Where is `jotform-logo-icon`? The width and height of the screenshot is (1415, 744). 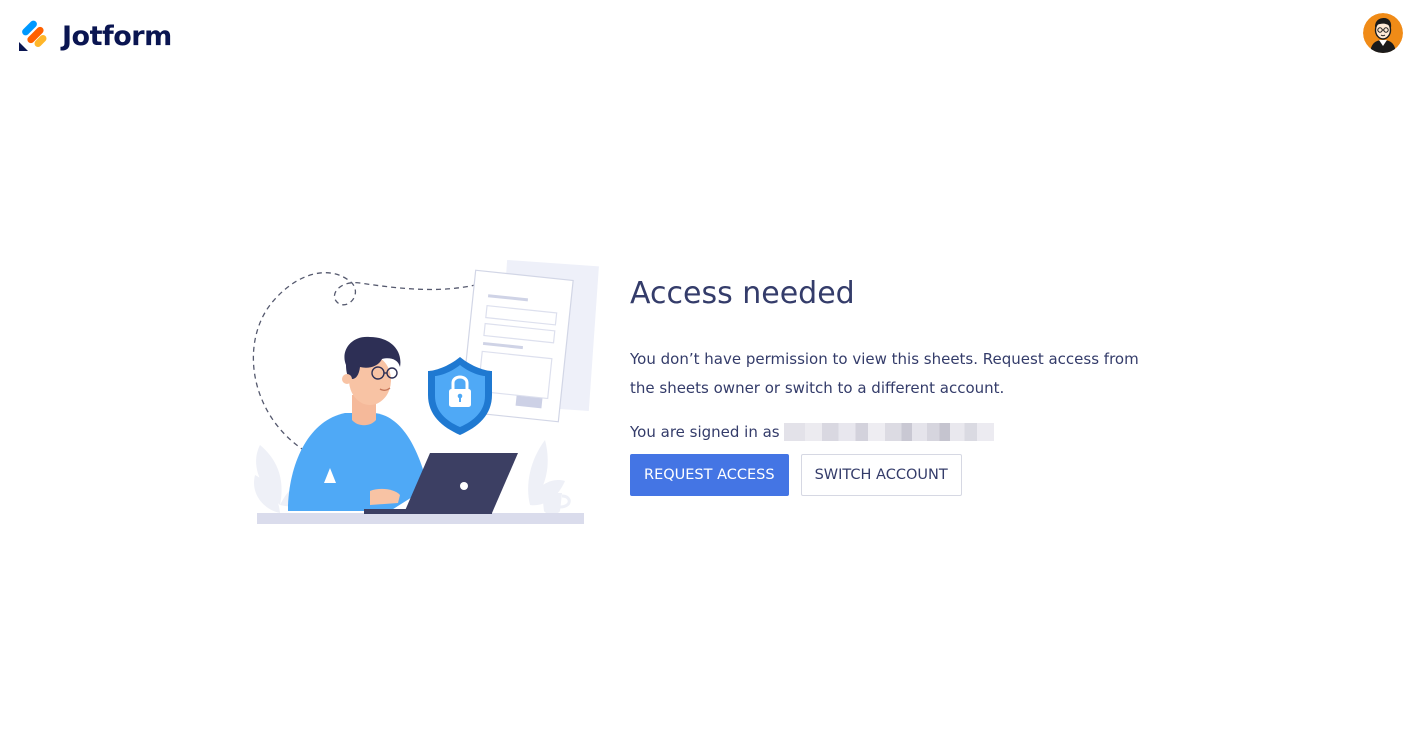 jotform-logo-icon is located at coordinates (33, 35).